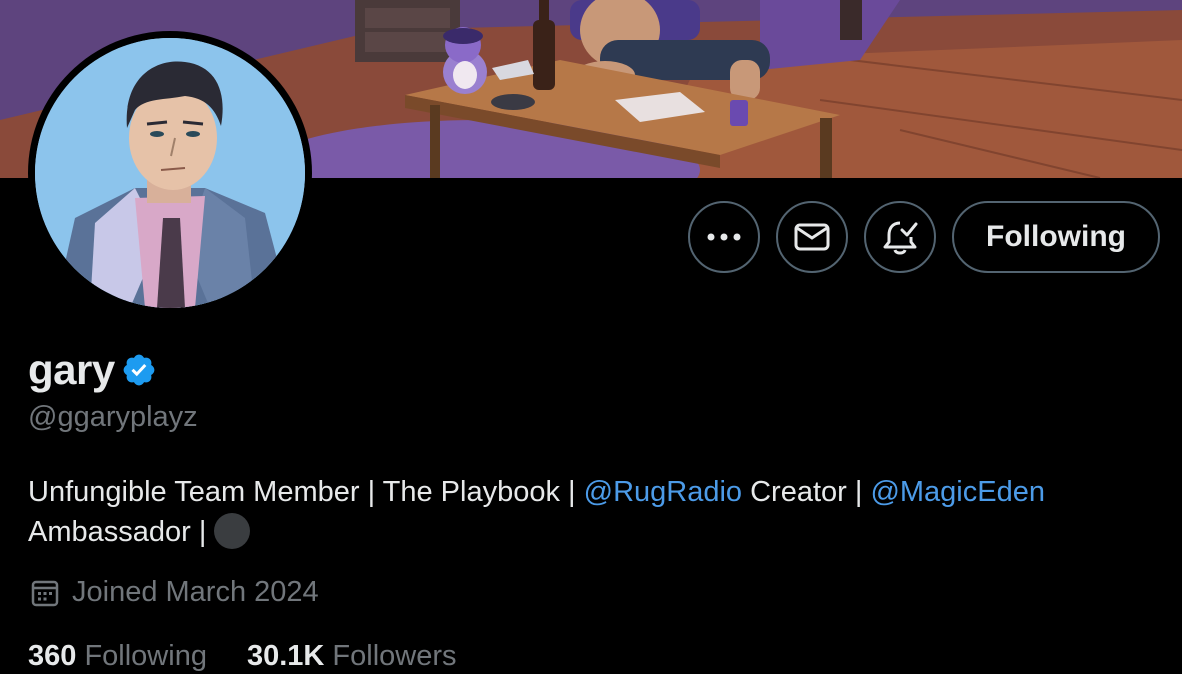 This screenshot has height=674, width=1182. Describe the element at coordinates (957, 492) in the screenshot. I see `mention-magiceden-link: @MagicEden` at that location.